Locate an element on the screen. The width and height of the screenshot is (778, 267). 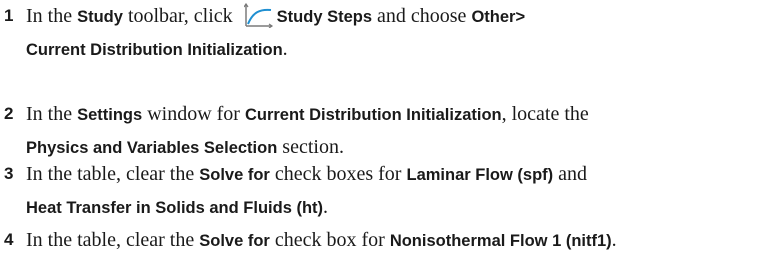
laminar-flow-ref: Laminar Flow (spf) is located at coordinates (480, 175).